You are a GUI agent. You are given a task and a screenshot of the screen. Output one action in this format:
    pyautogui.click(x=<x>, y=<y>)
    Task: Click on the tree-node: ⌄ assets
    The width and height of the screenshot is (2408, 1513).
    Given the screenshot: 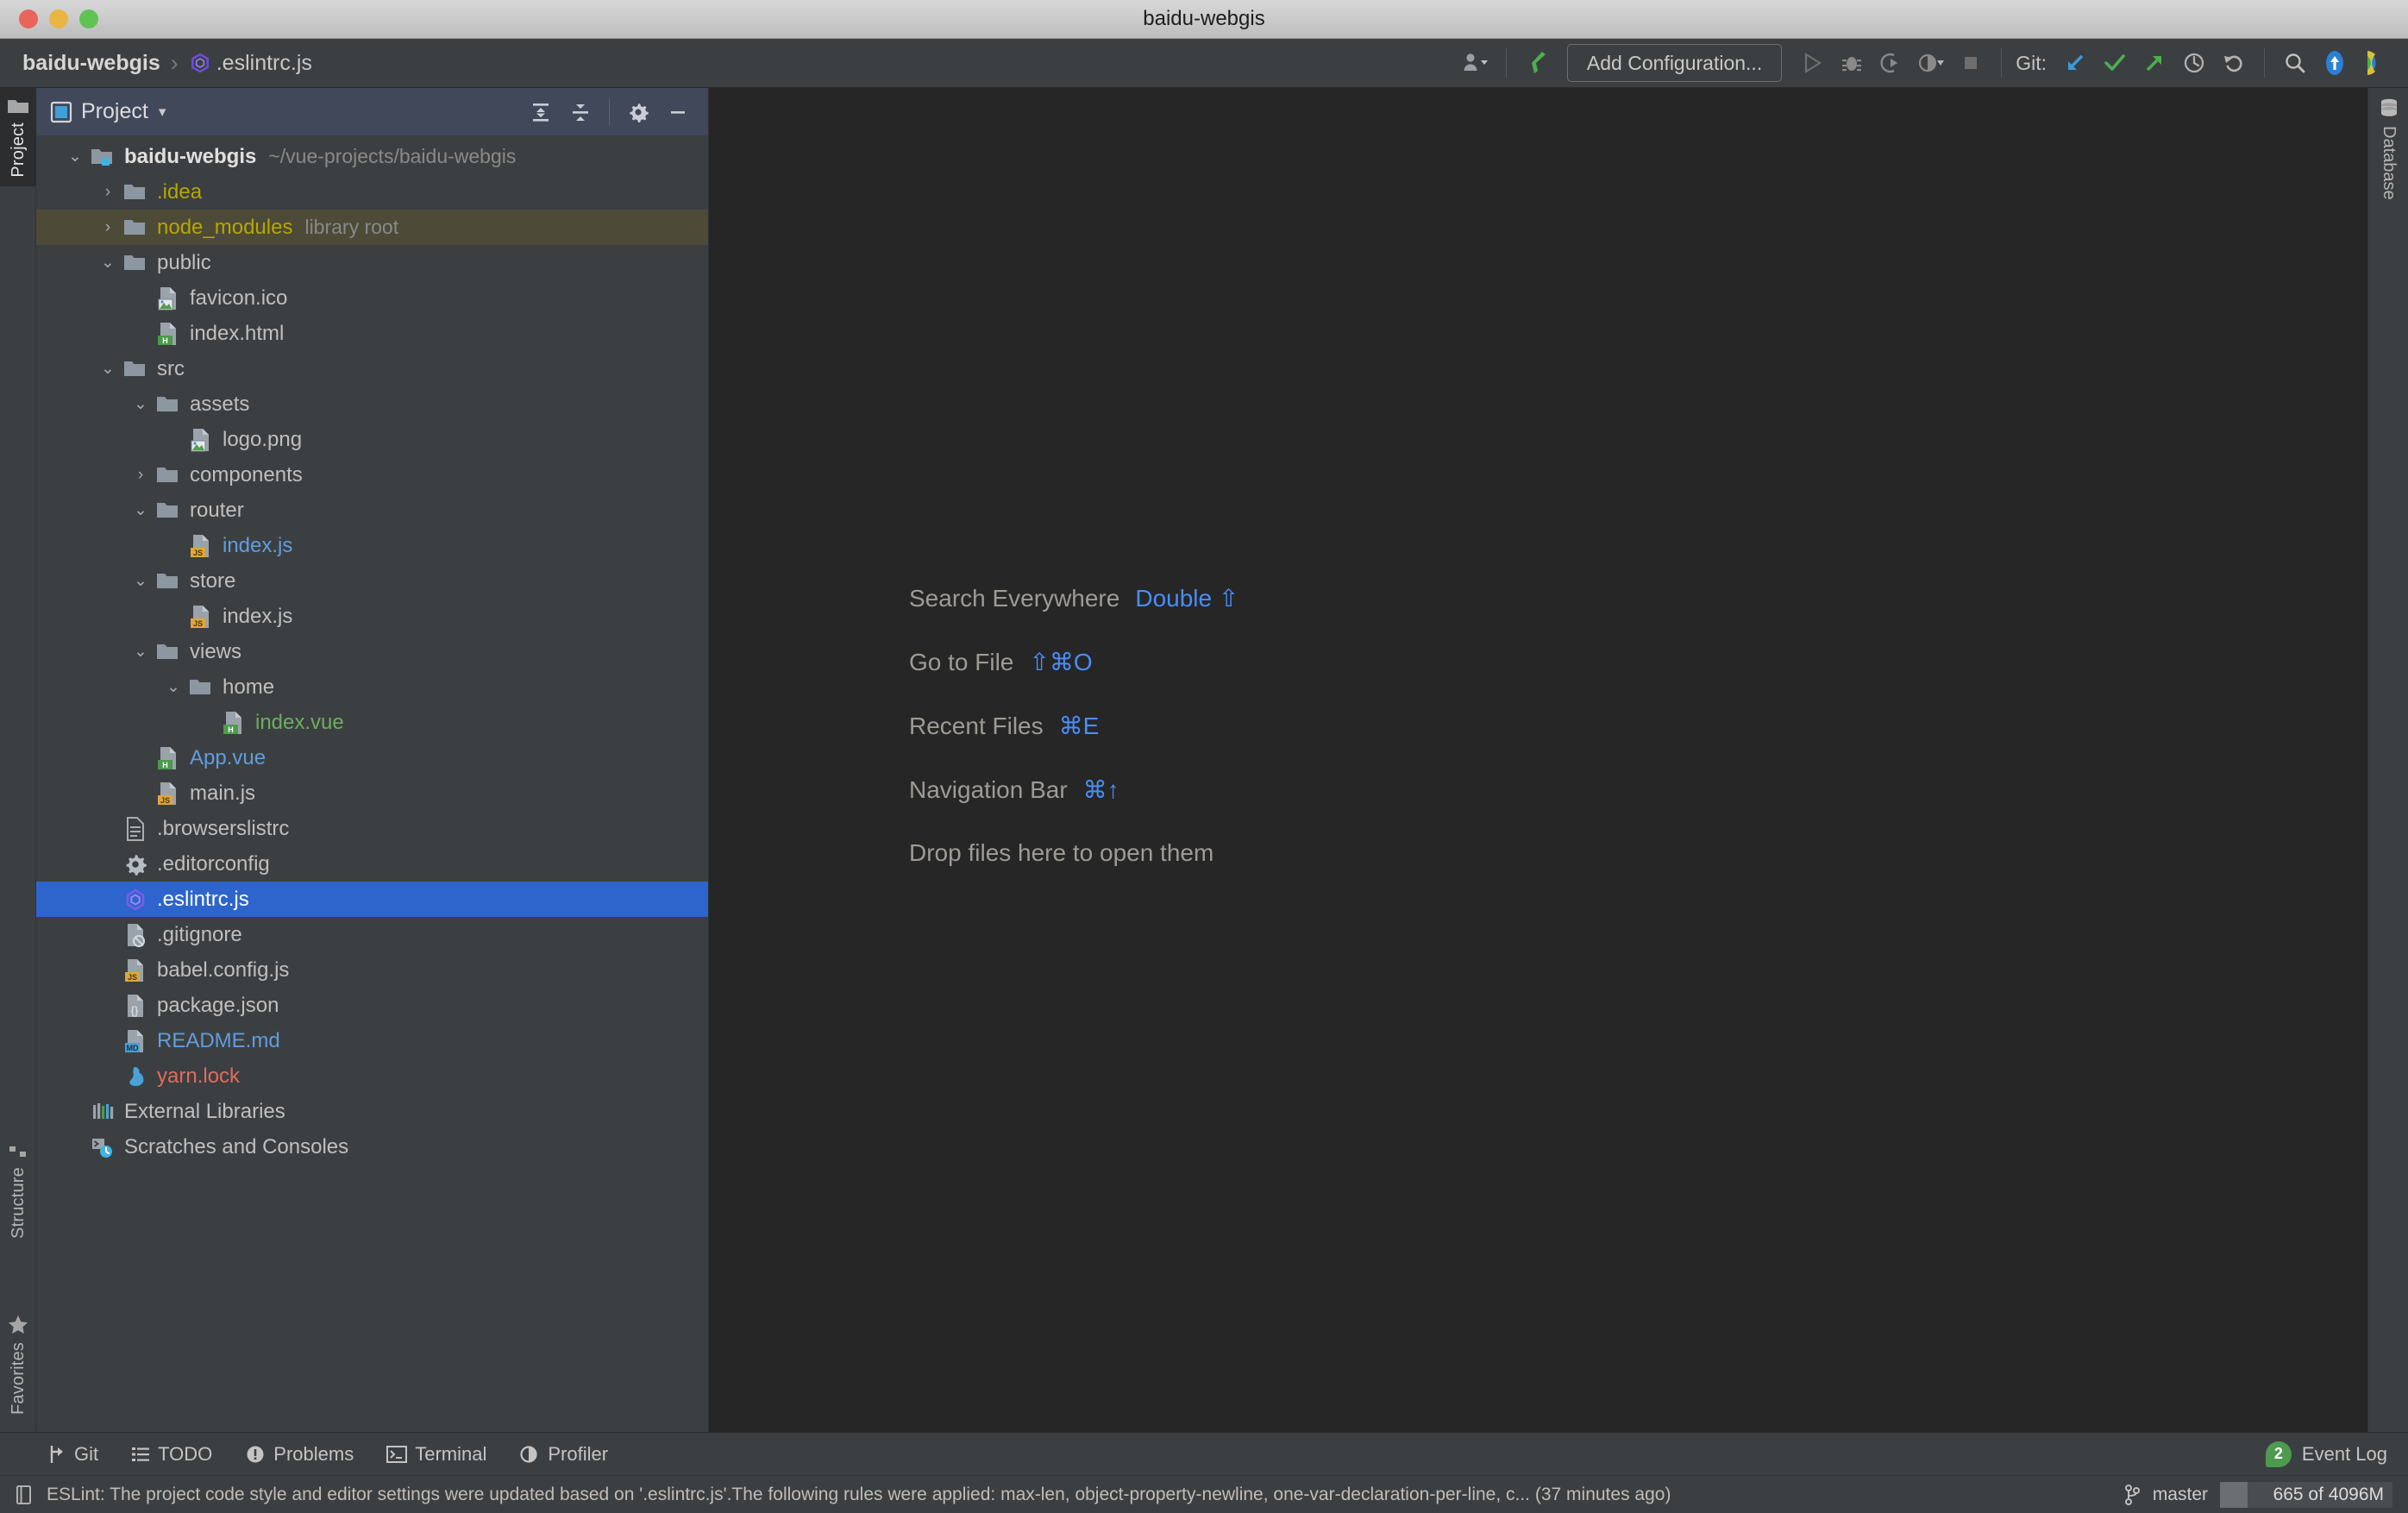 What is the action you would take?
    pyautogui.click(x=372, y=404)
    